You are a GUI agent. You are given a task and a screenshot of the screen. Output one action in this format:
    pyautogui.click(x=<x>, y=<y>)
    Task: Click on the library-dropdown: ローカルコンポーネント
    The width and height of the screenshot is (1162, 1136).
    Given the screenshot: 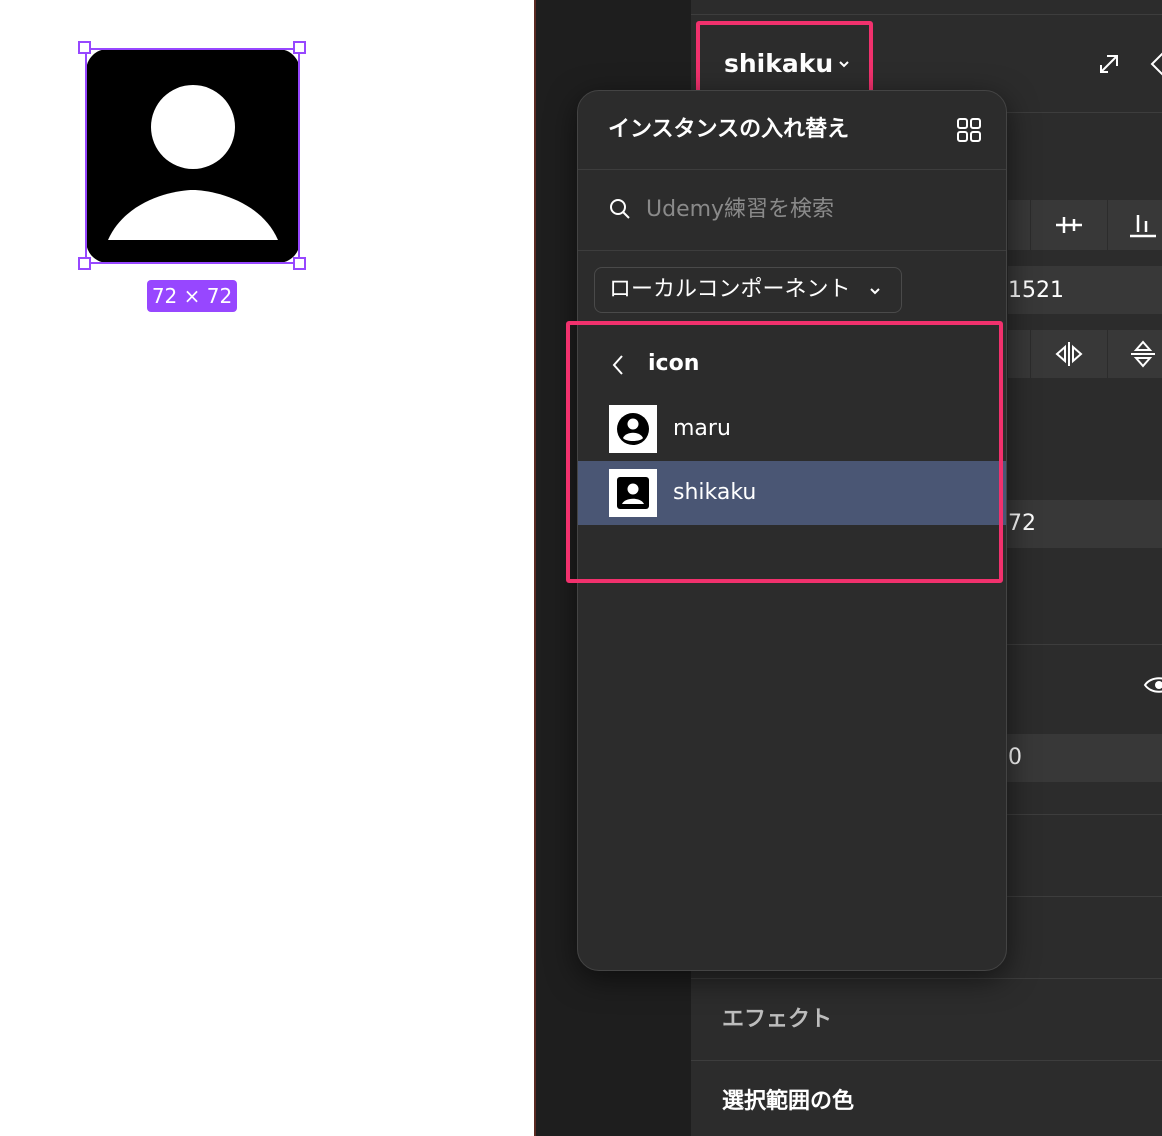 What is the action you would take?
    pyautogui.click(x=748, y=290)
    